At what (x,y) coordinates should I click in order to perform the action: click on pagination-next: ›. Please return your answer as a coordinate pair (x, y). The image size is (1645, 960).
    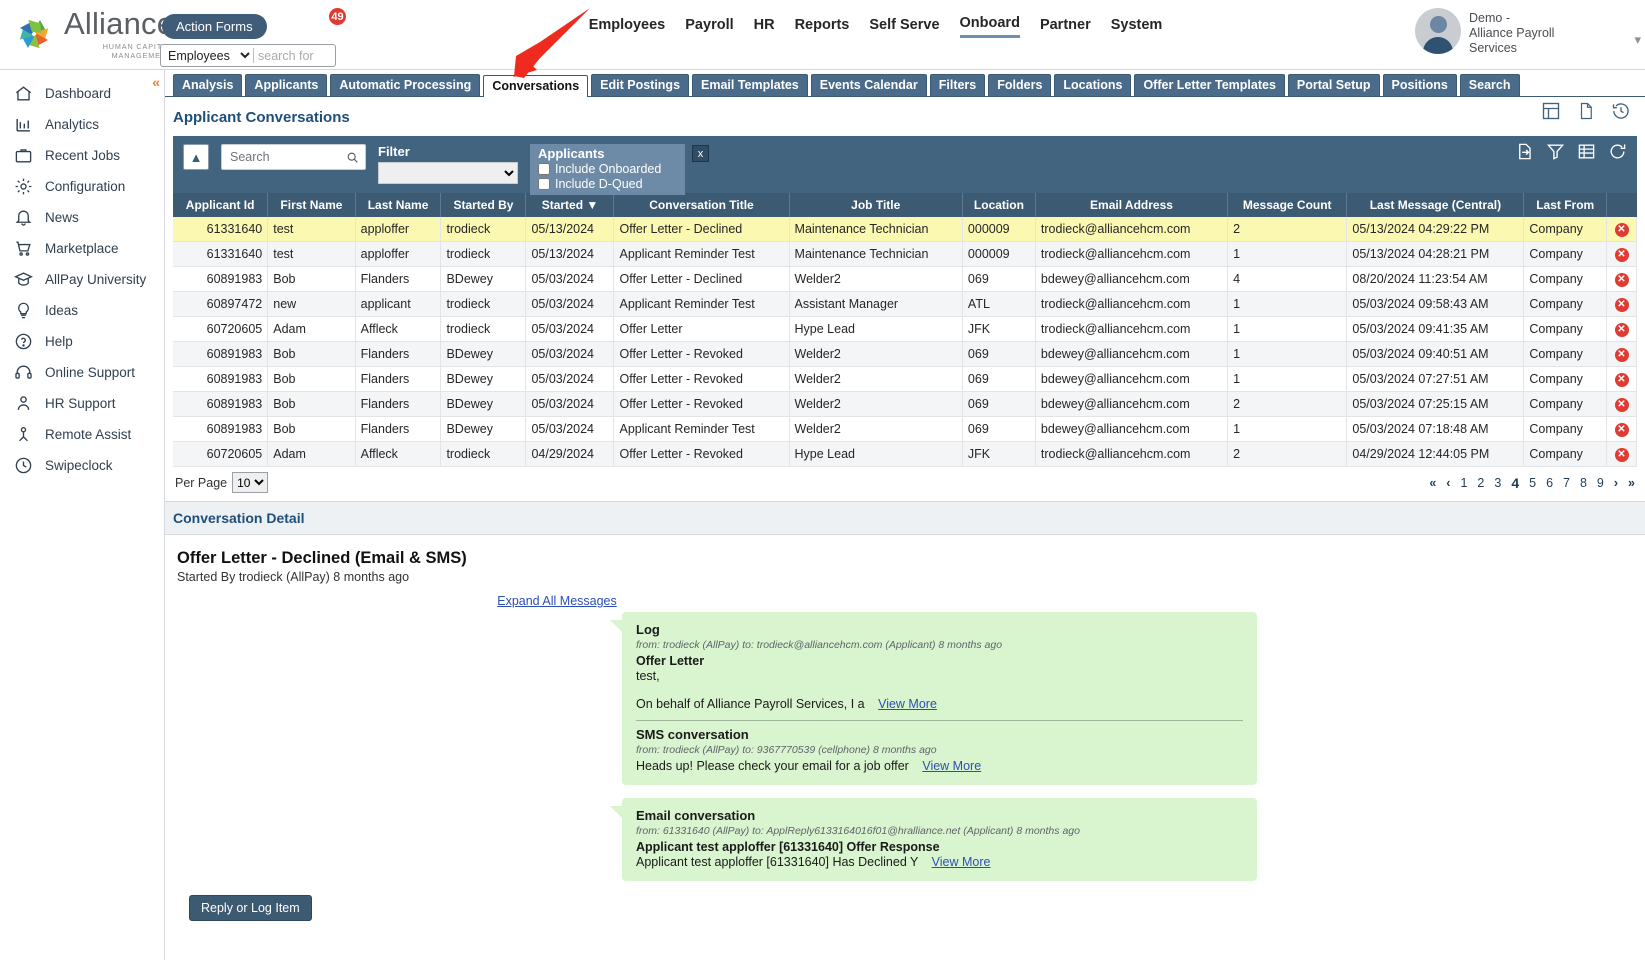
    Looking at the image, I should click on (1616, 483).